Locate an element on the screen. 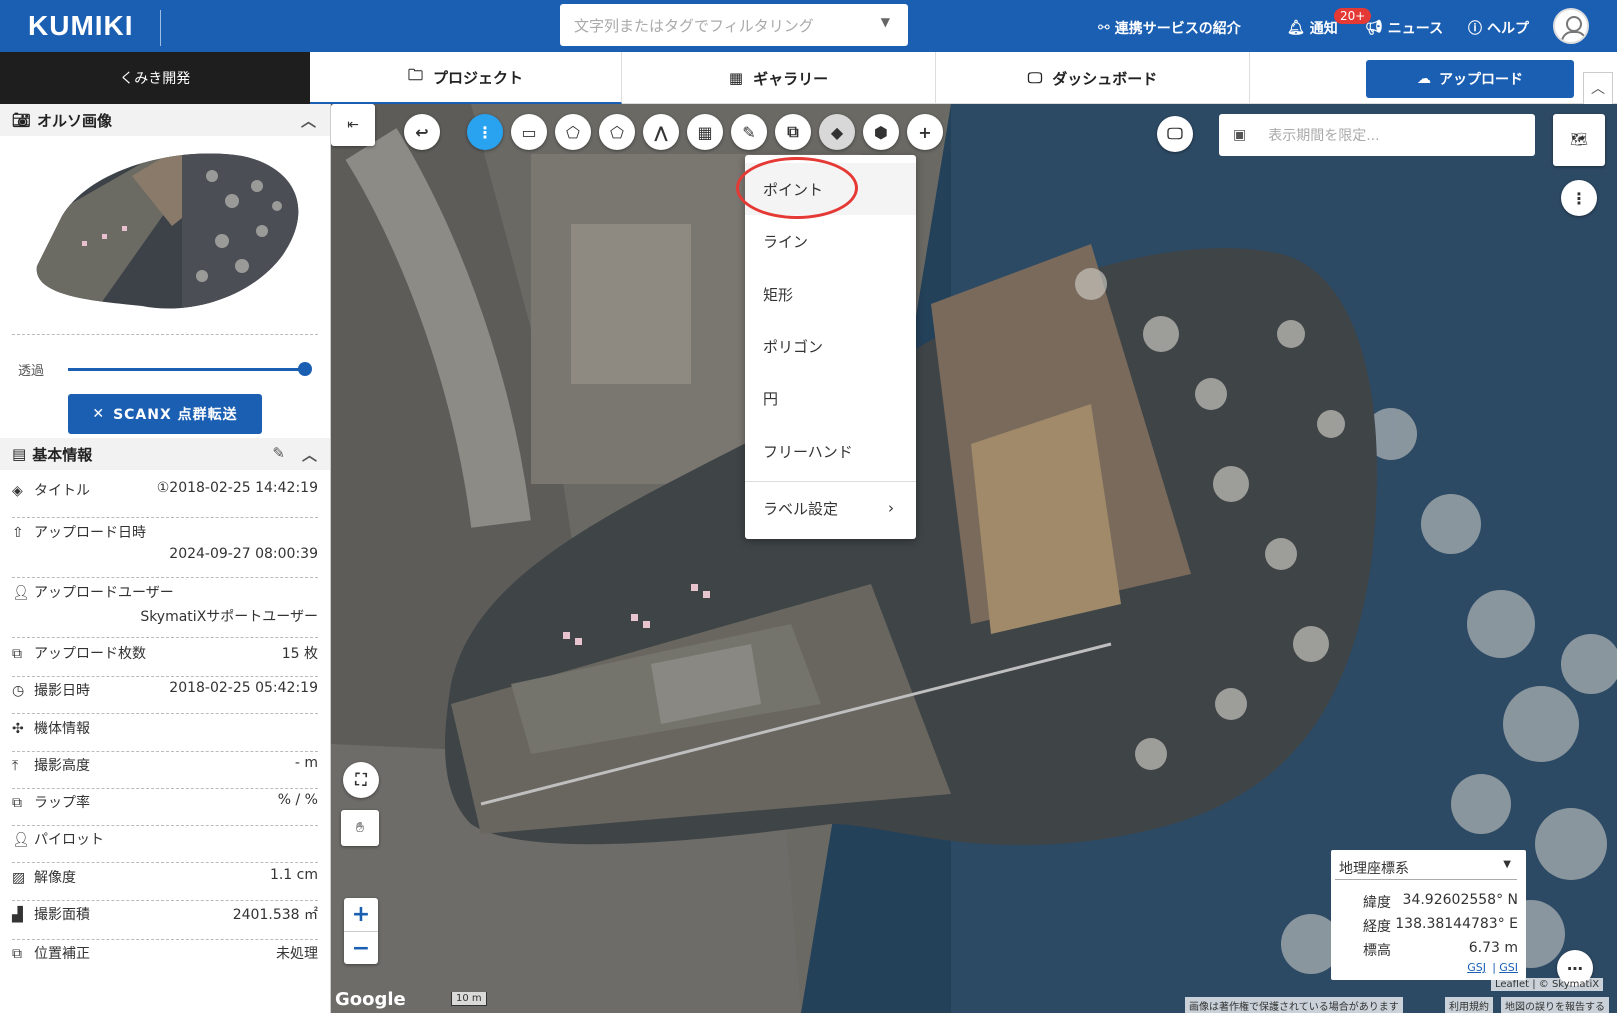  row-value: 2401.538 ㎡ is located at coordinates (275, 915).